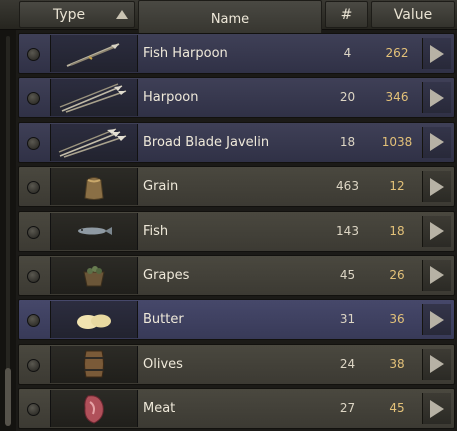 The height and width of the screenshot is (431, 457). I want to click on item-count: 20, so click(347, 97).